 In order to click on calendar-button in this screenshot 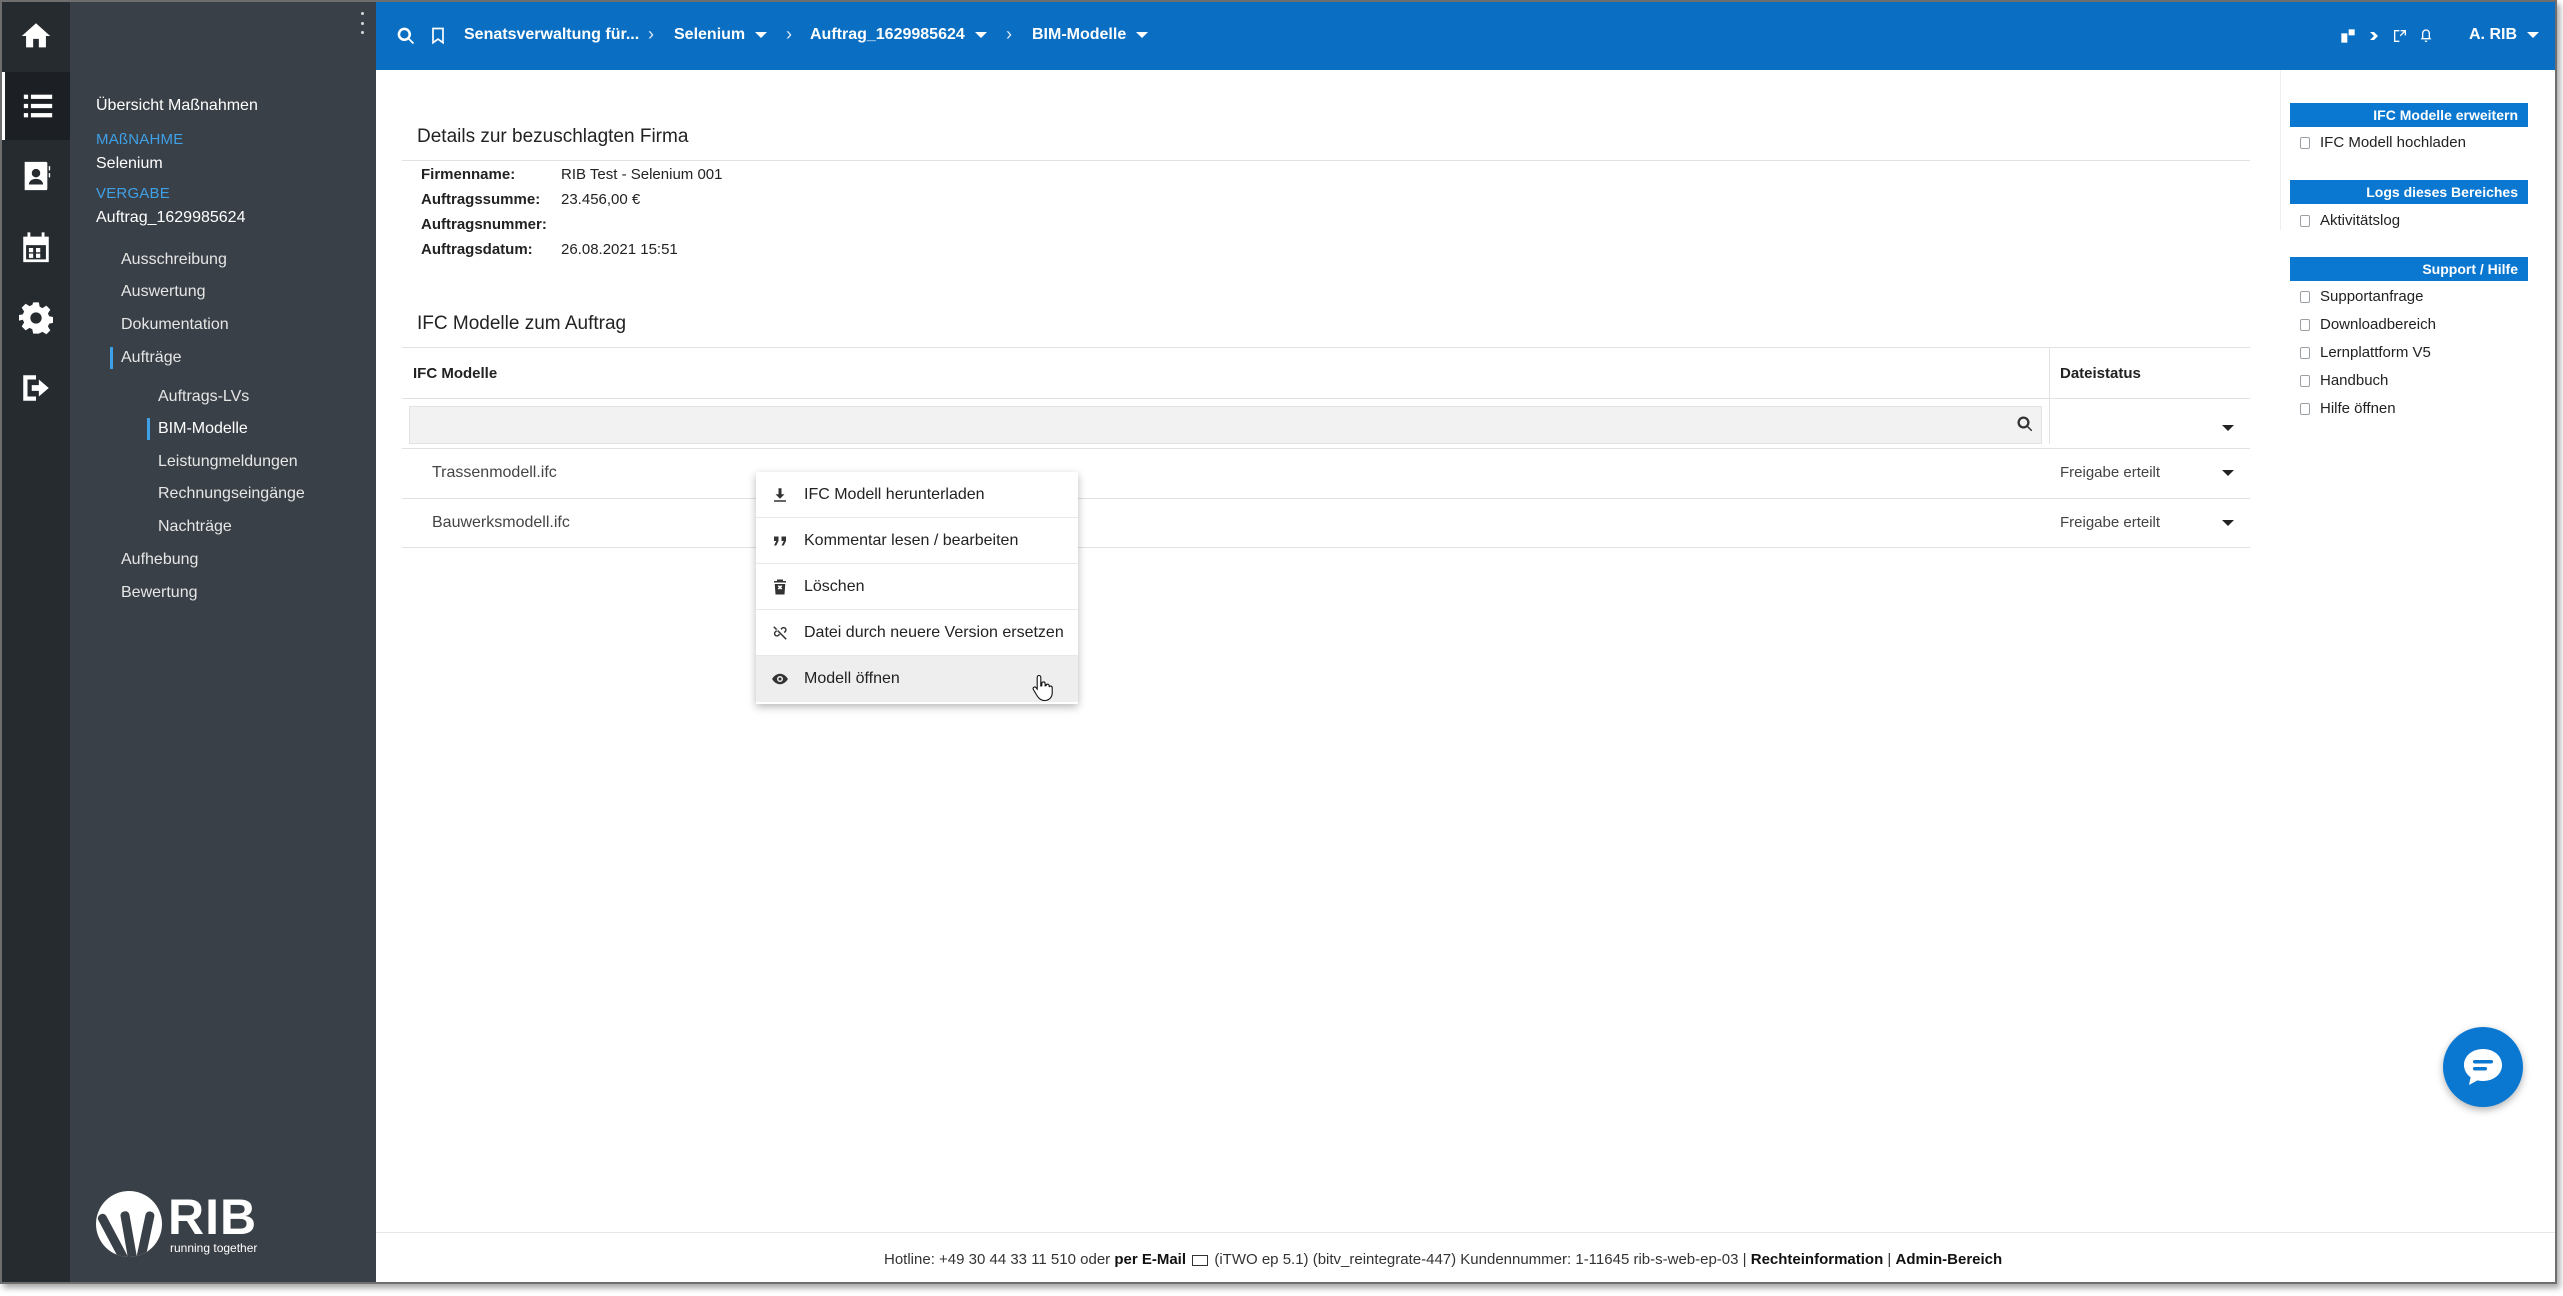, I will do `click(36, 248)`.